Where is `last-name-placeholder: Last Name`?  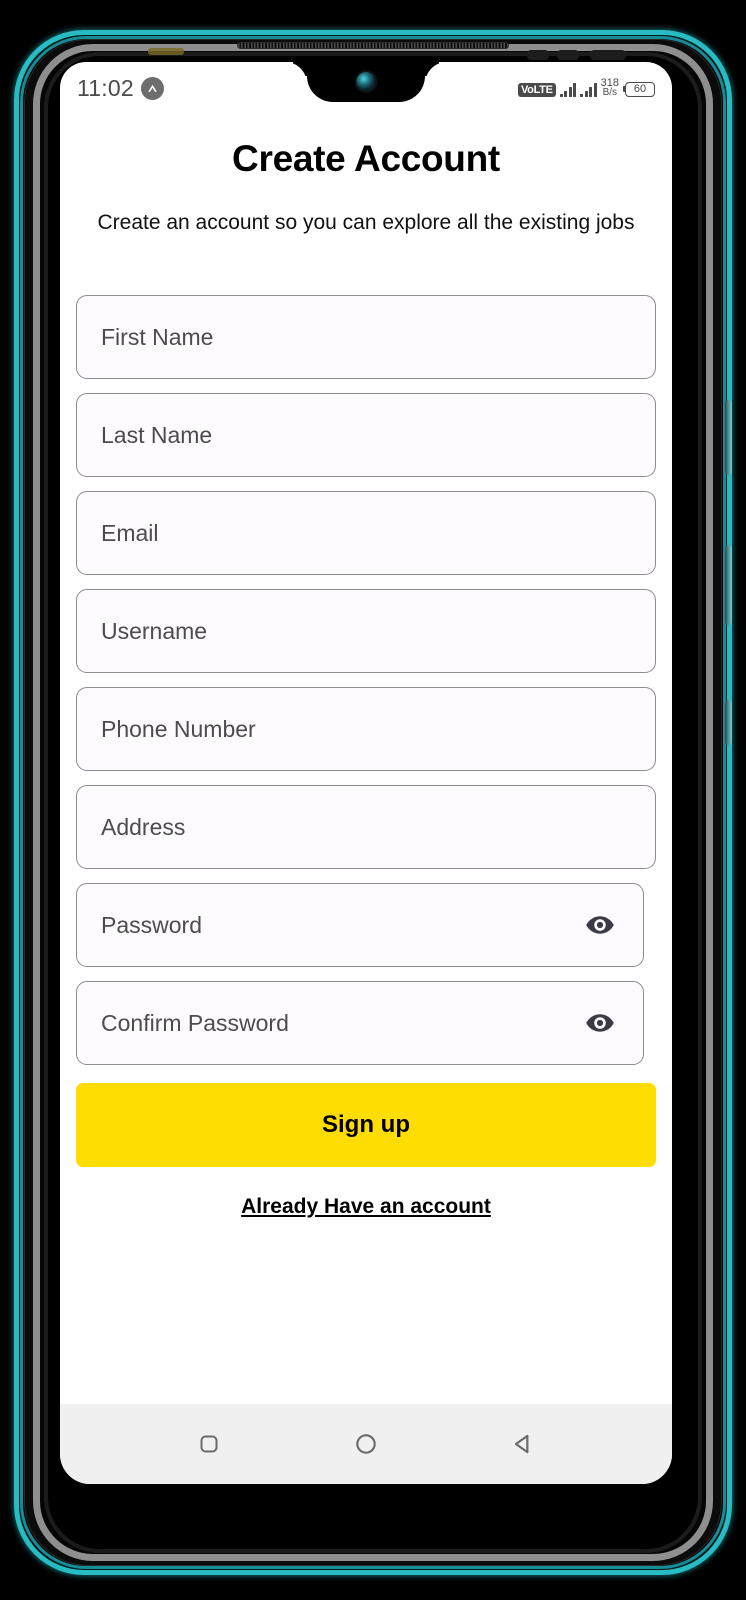 last-name-placeholder: Last Name is located at coordinates (157, 434).